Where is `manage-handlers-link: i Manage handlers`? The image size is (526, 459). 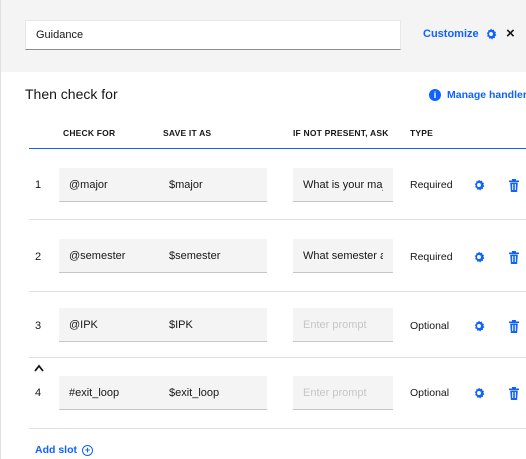 manage-handlers-link: i Manage handlers is located at coordinates (477, 95).